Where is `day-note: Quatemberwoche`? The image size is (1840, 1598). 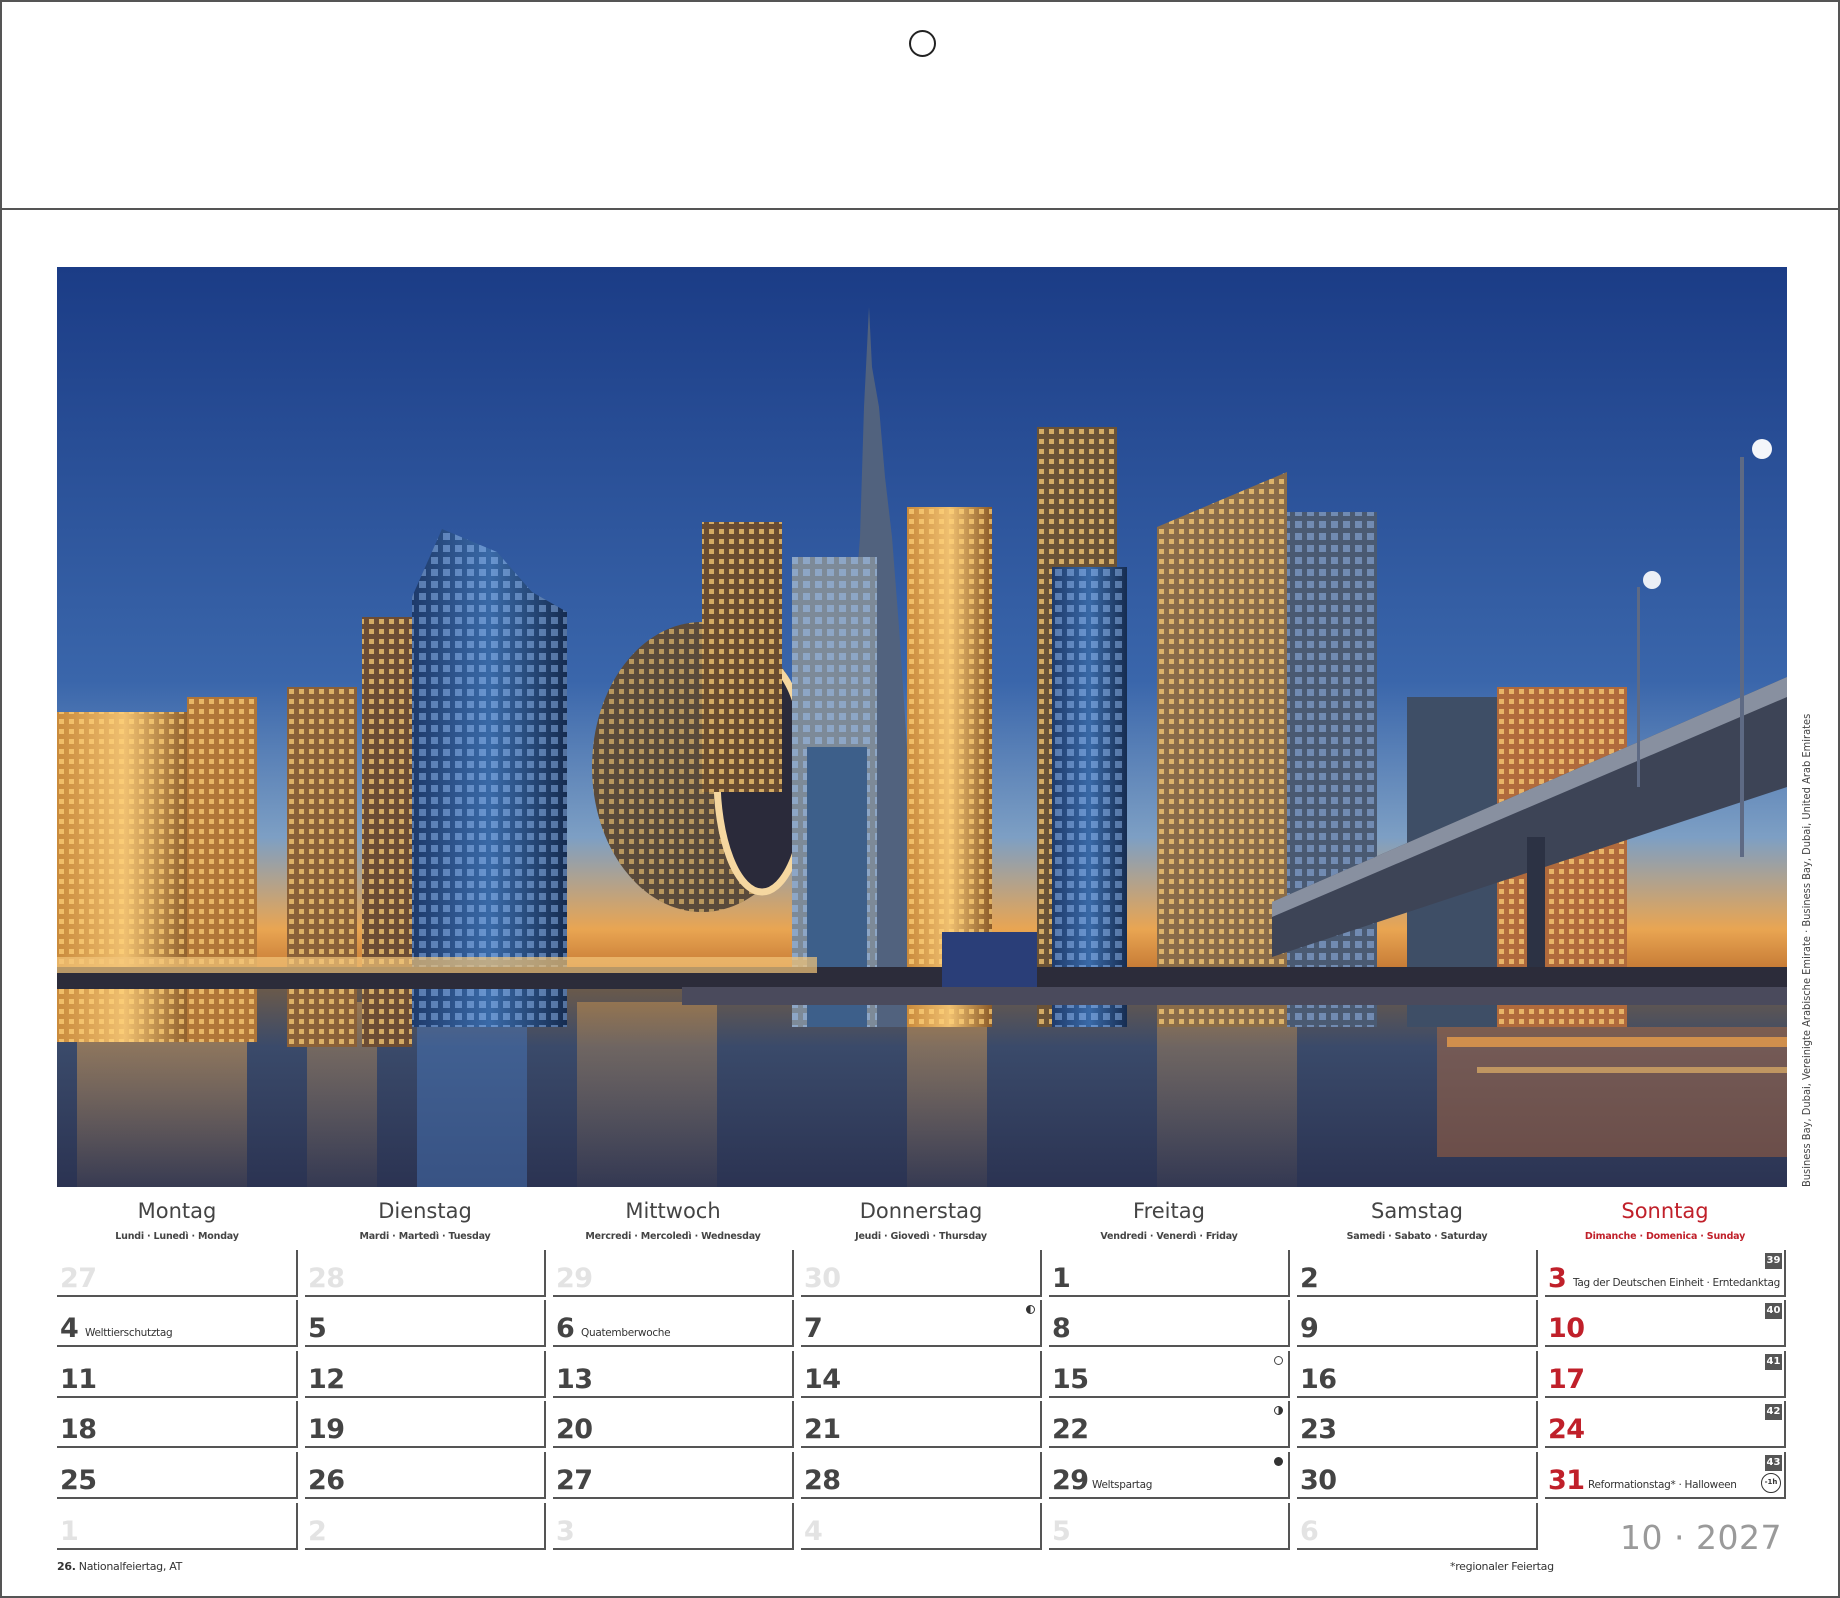
day-note: Quatemberwoche is located at coordinates (626, 1333).